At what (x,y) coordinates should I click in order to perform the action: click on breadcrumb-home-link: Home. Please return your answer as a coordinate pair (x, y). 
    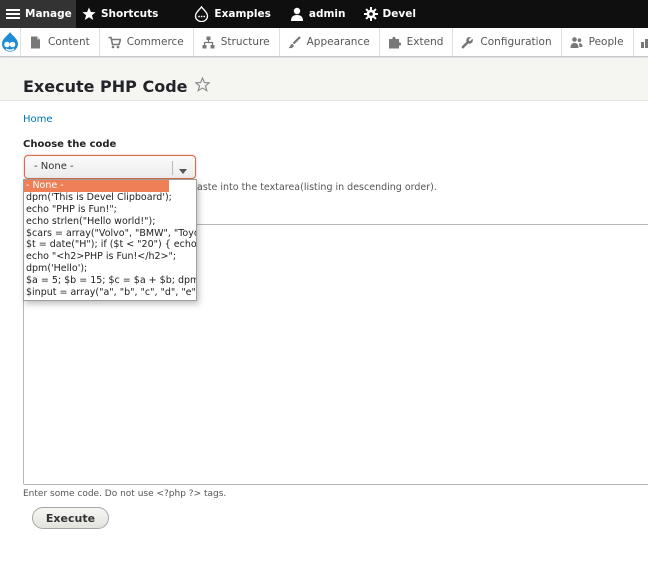
    Looking at the image, I should click on (38, 119).